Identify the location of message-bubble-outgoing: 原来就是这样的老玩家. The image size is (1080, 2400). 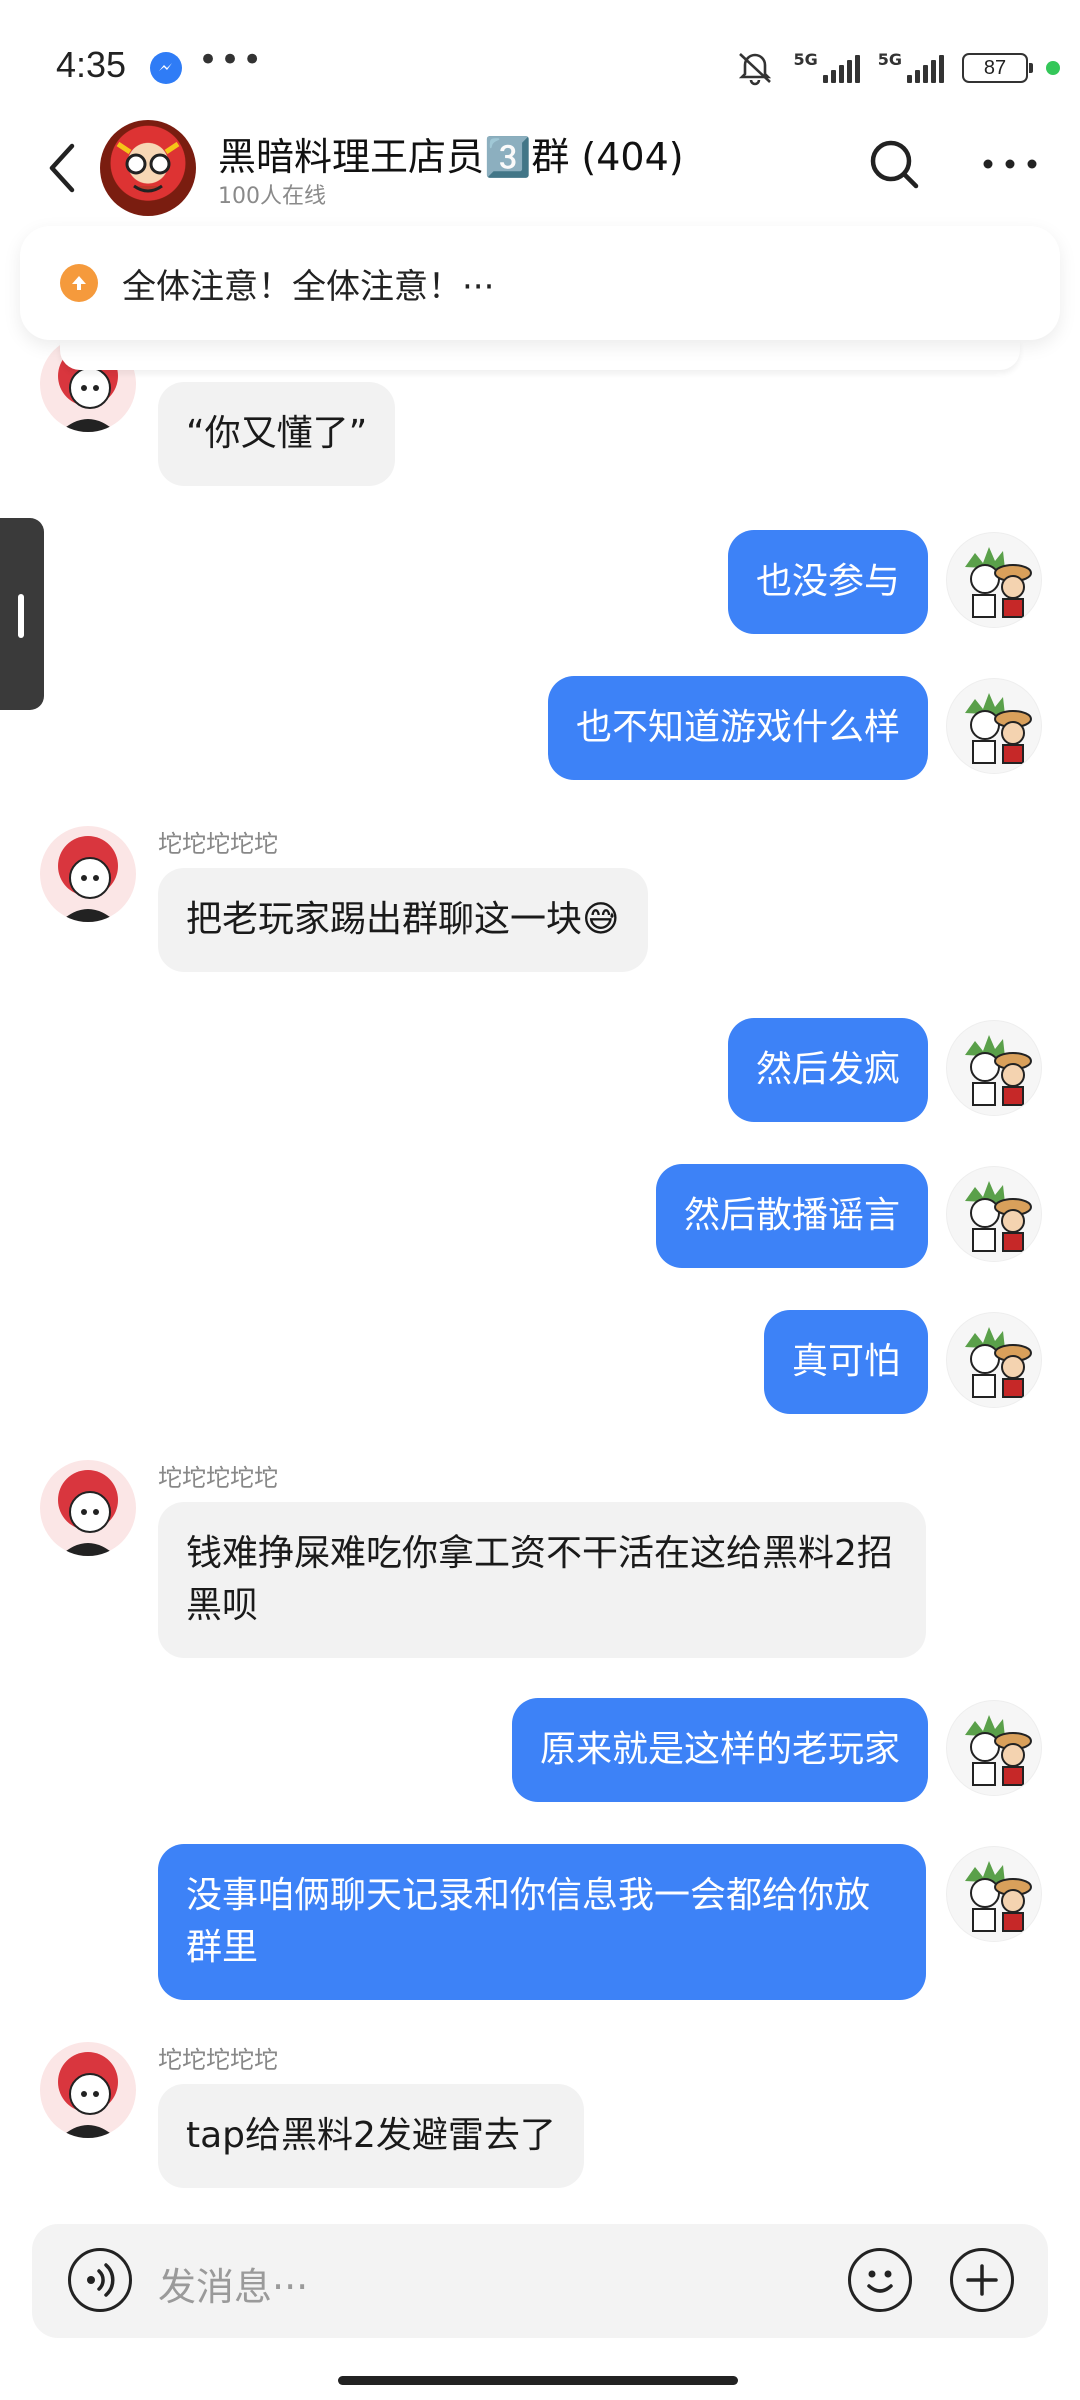
(719, 1750).